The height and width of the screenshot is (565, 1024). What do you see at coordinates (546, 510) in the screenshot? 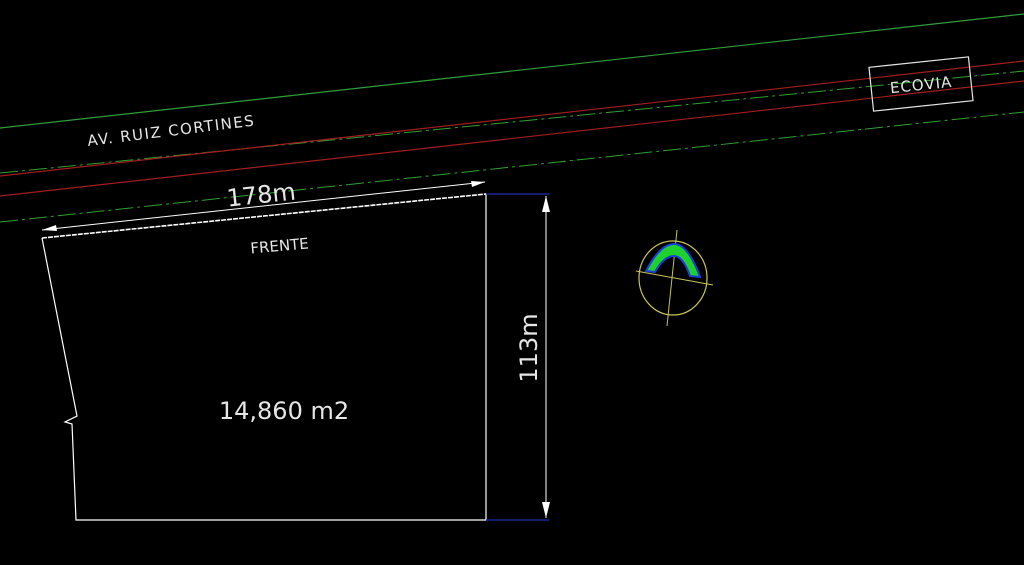
I see `dimension-height-arrow-bottom` at bounding box center [546, 510].